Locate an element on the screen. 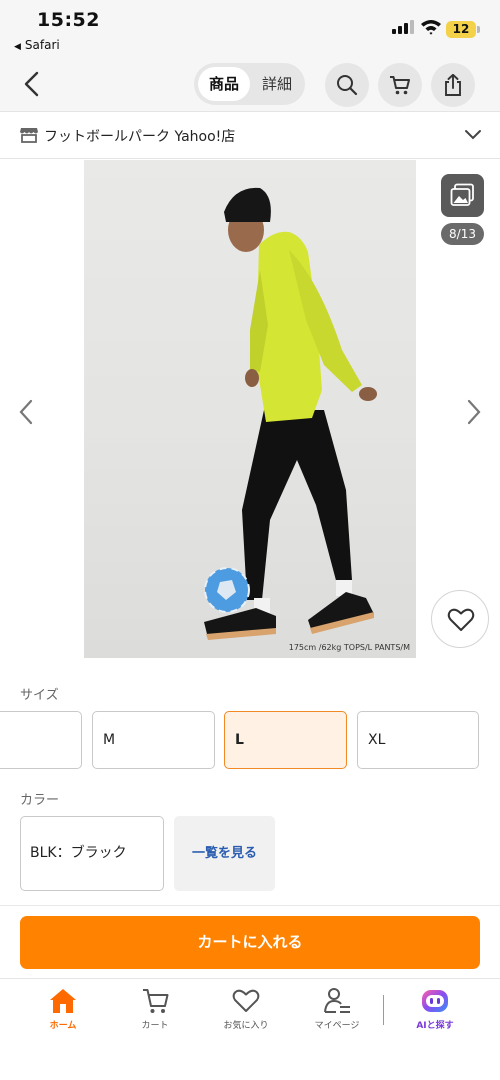 The image size is (500, 1080). size-option-l: L is located at coordinates (285, 740).